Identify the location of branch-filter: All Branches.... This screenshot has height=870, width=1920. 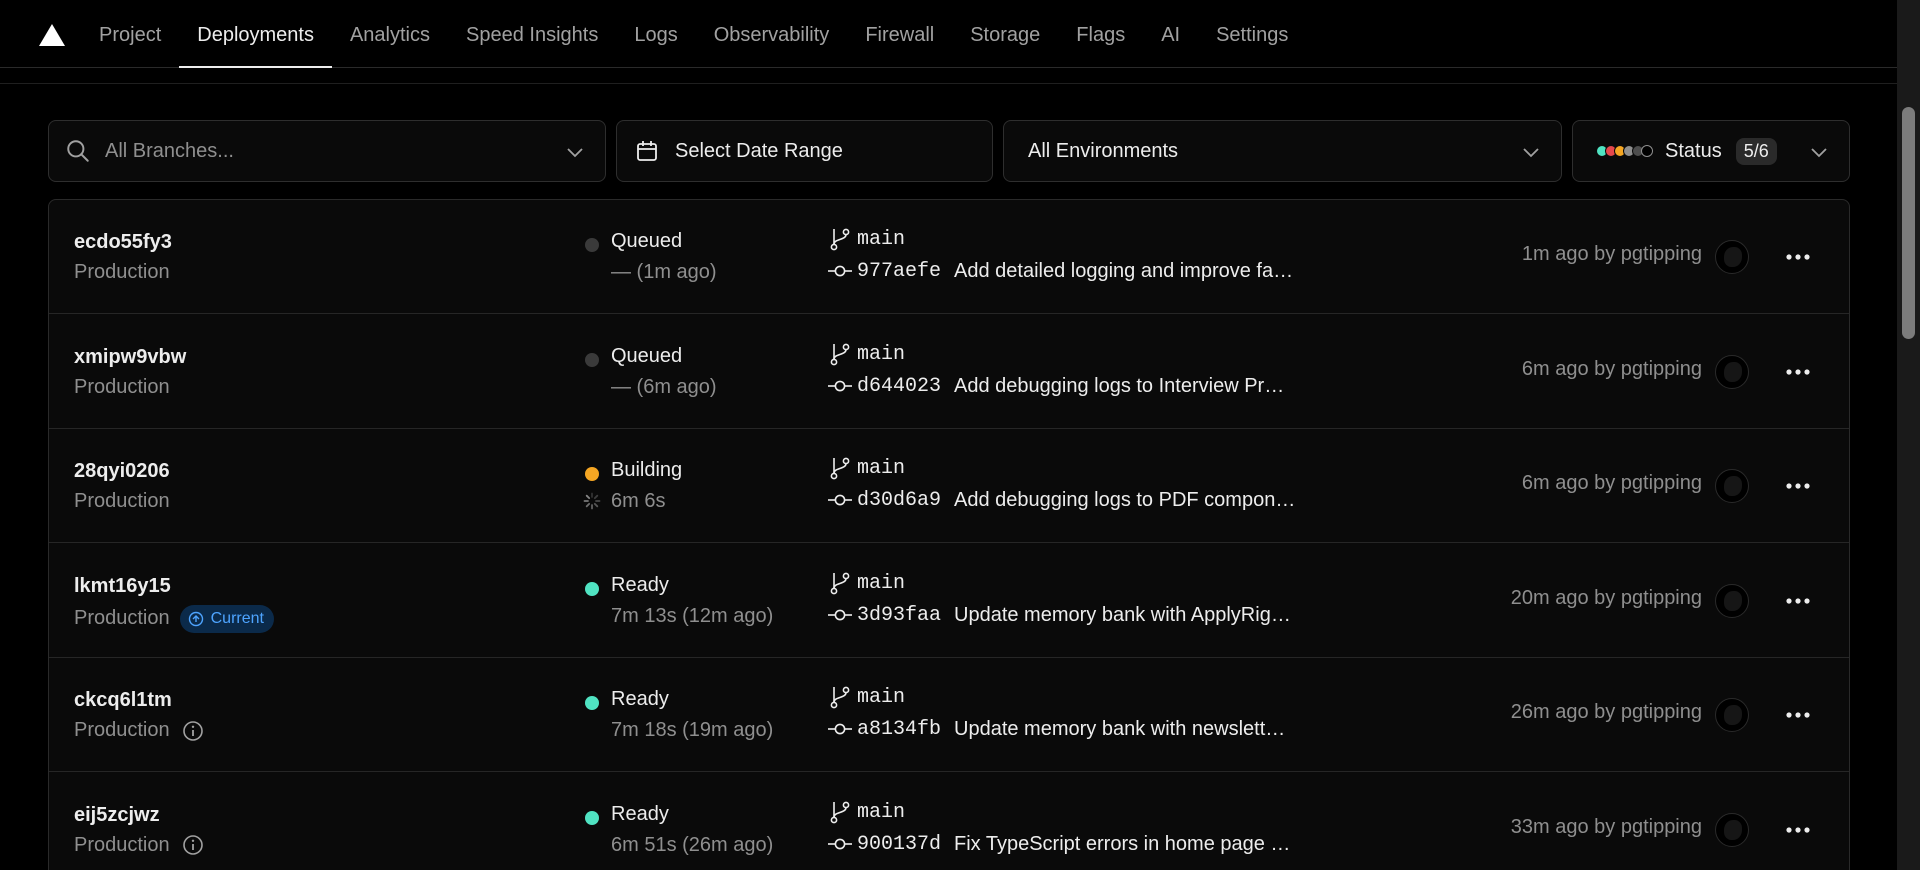
(327, 151).